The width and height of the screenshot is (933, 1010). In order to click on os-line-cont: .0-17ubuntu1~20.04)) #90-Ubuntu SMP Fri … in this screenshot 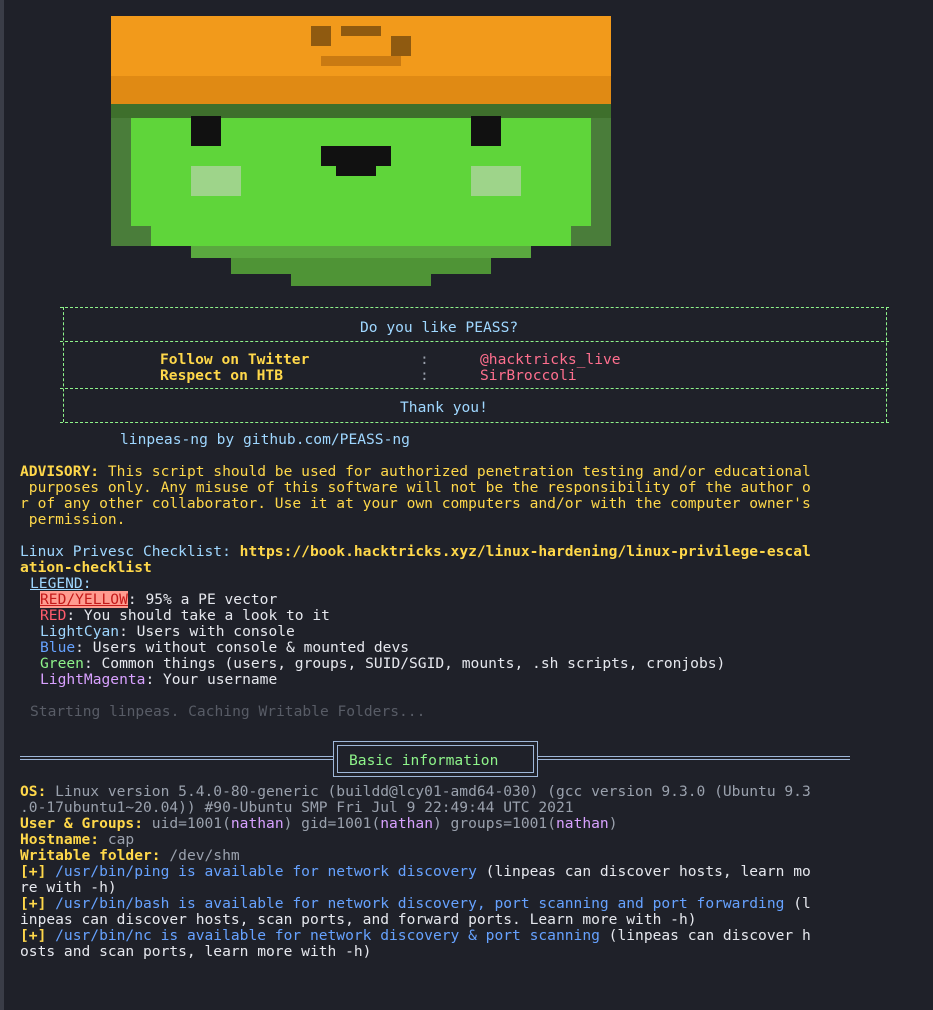, I will do `click(297, 807)`.